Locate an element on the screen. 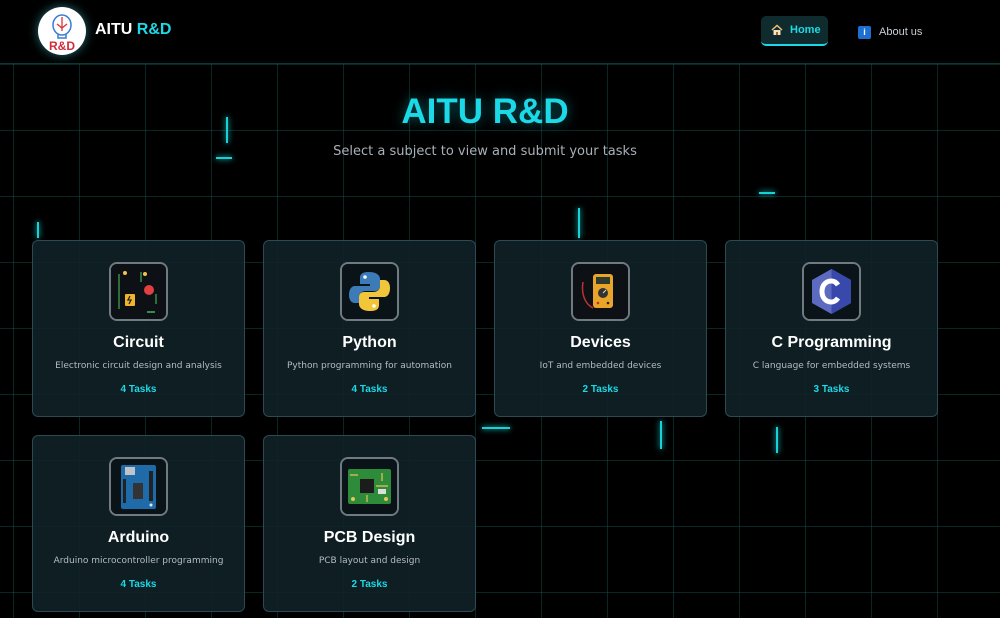  subject-description: Electronic circuit design and analysis is located at coordinates (138, 366).